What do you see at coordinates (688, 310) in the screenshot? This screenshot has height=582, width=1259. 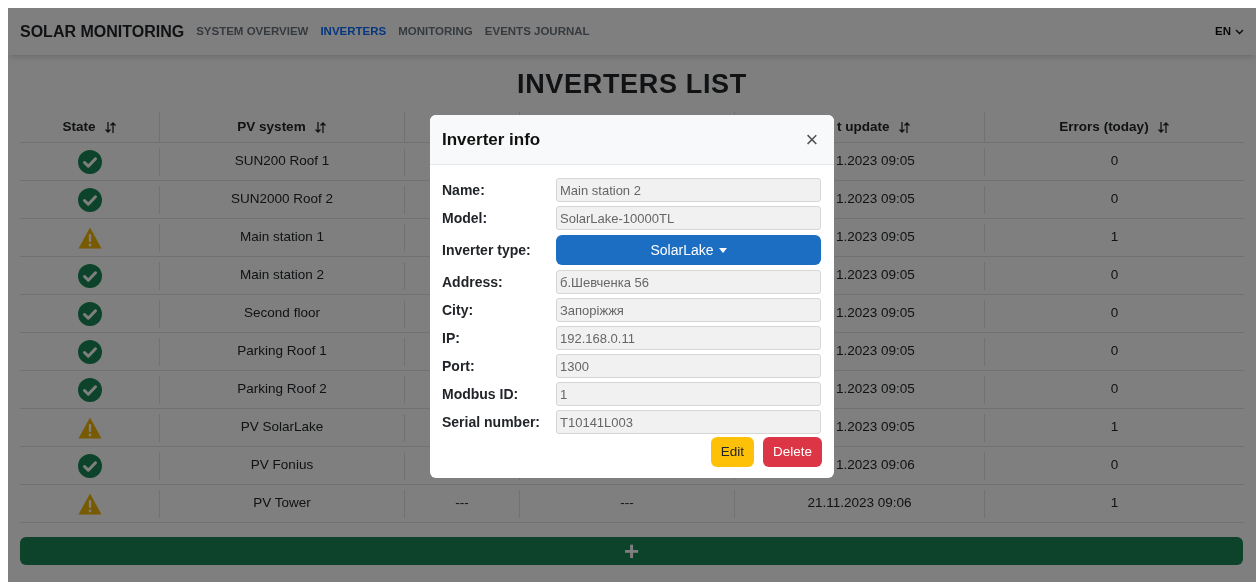 I see `input-field: Запоріжжя` at bounding box center [688, 310].